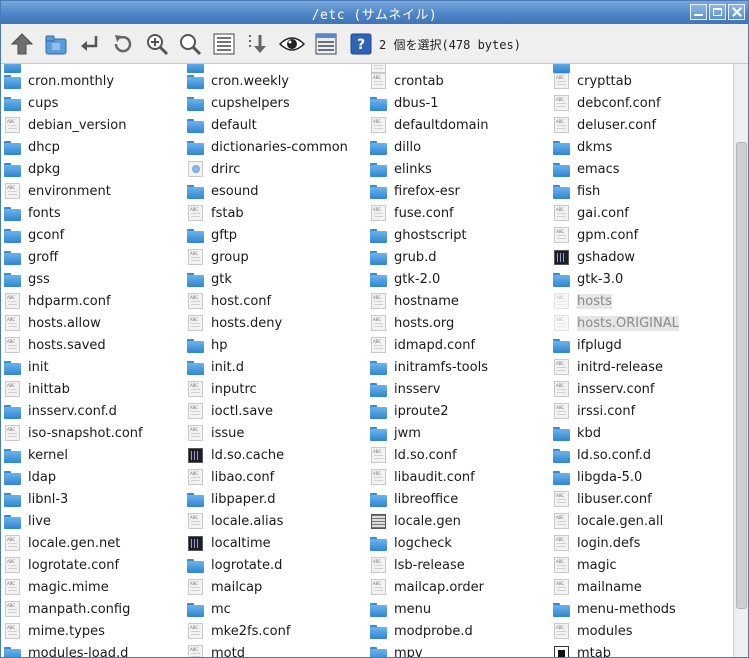  I want to click on vertical-scrollbar, so click(740, 360).